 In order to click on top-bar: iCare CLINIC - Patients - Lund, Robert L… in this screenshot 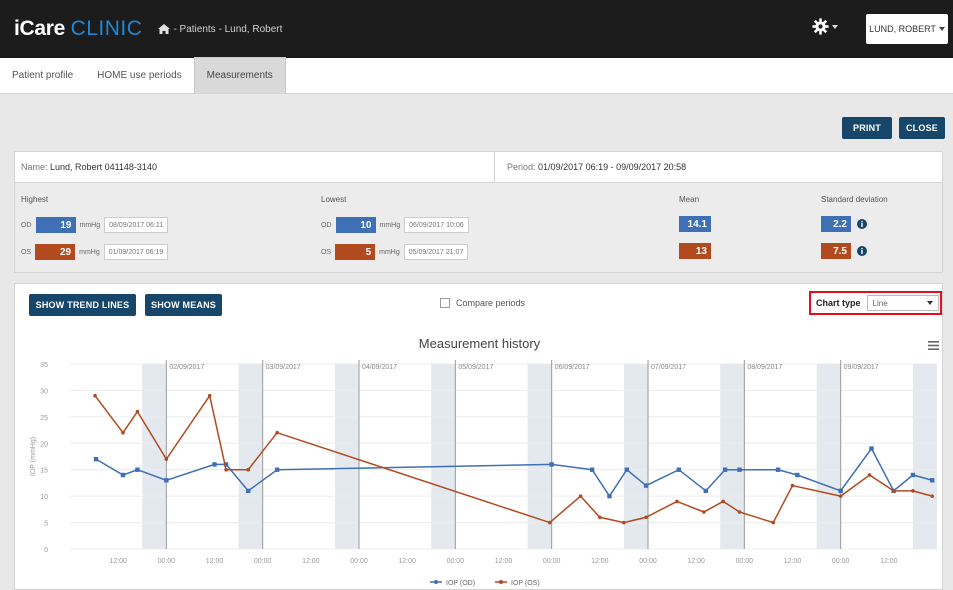, I will do `click(476, 29)`.